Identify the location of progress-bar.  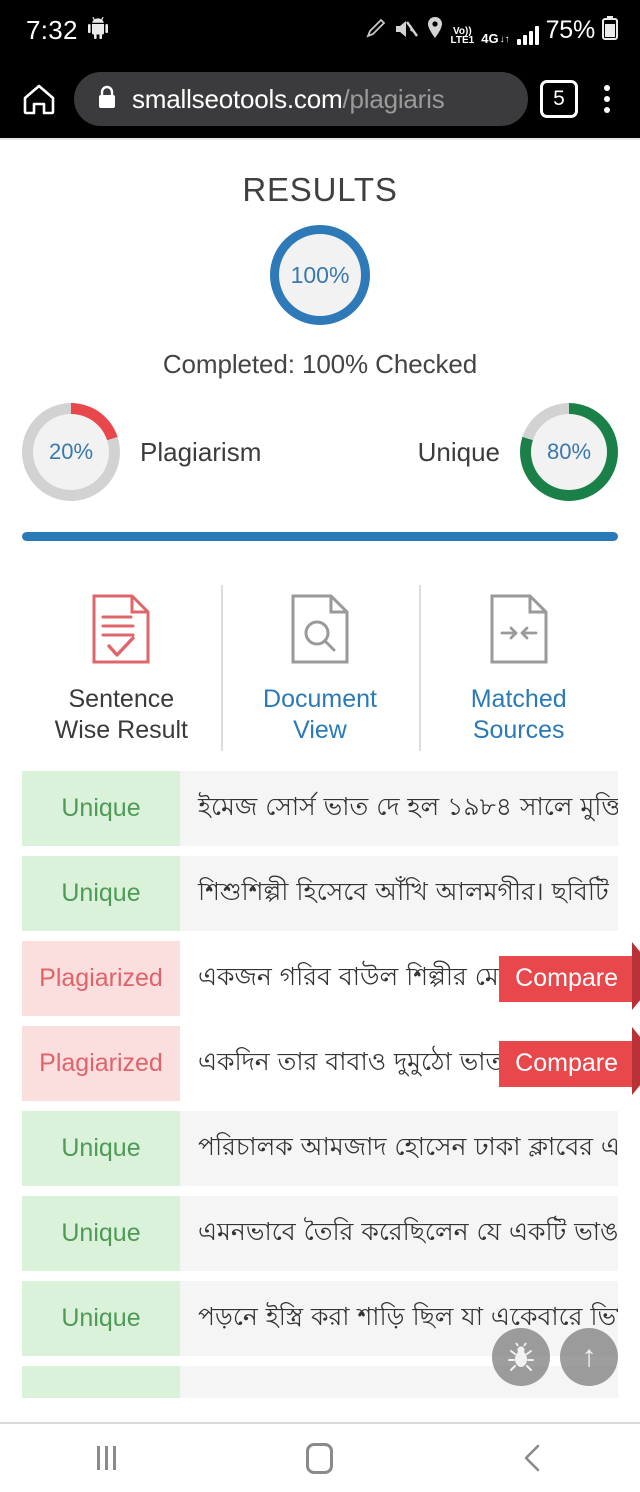
(320, 536).